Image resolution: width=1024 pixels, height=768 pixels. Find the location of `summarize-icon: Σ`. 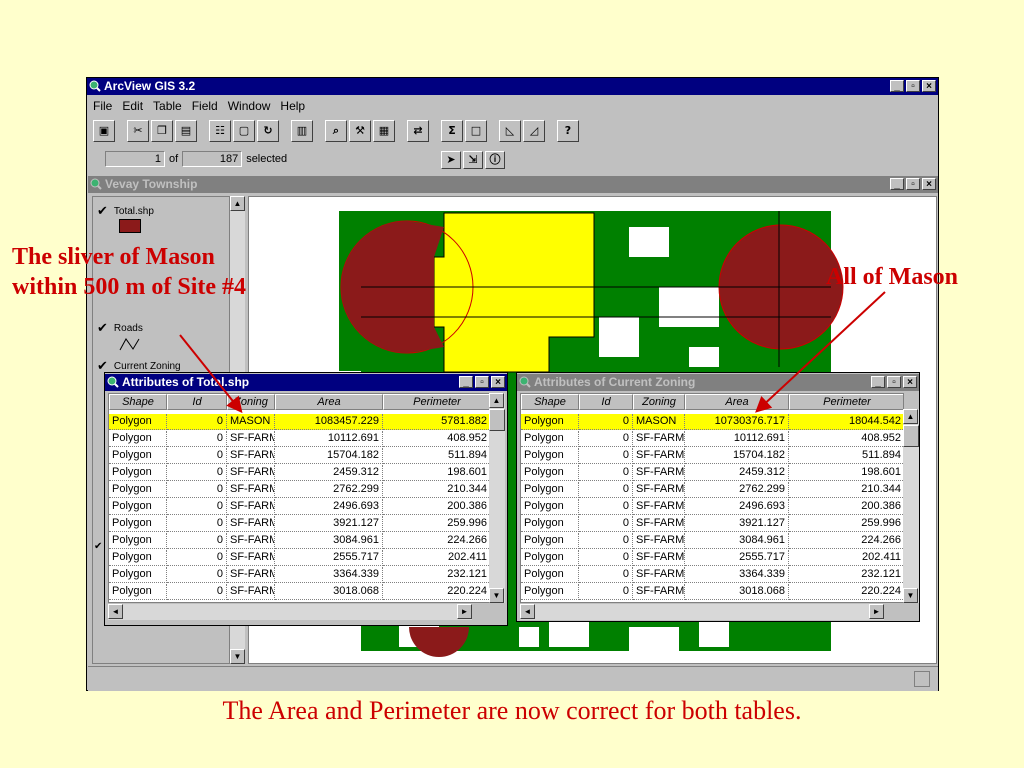

summarize-icon: Σ is located at coordinates (452, 131).